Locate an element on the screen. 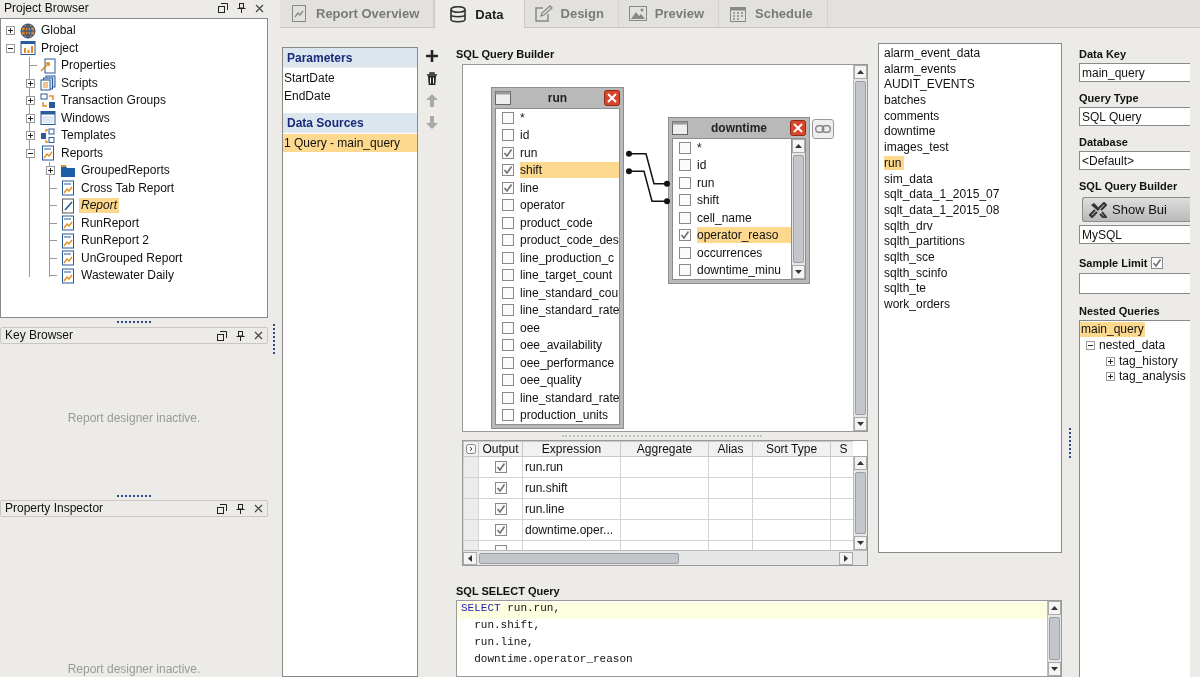 This screenshot has width=1200, height=677. column-header: Alias is located at coordinates (730, 449).